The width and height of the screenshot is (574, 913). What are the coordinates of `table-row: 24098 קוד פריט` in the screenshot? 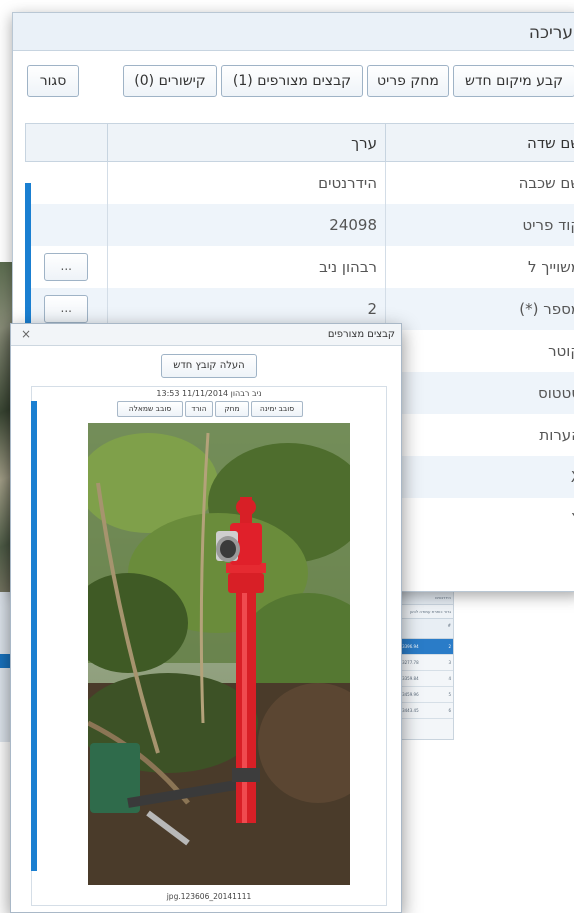 It's located at (300, 225).